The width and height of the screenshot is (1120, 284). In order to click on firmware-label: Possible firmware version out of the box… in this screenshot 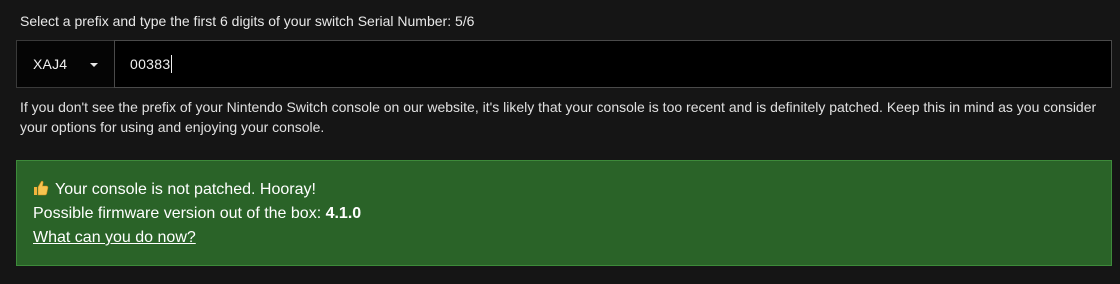, I will do `click(179, 213)`.